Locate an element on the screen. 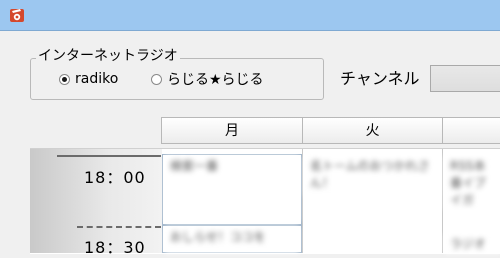 The image size is (500, 258). program-cell: おしらせ！ココを is located at coordinates (232, 240).